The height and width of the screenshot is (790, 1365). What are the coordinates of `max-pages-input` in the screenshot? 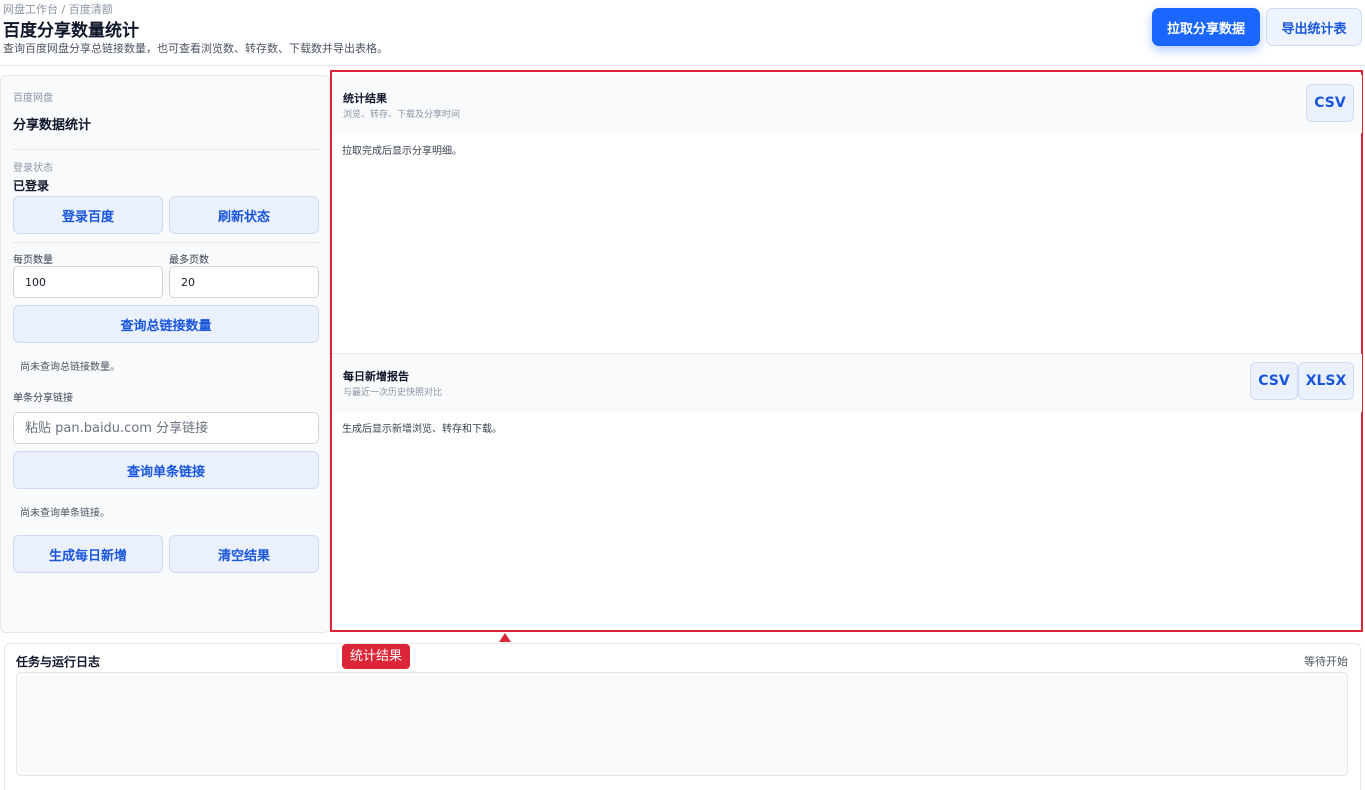 It's located at (244, 282).